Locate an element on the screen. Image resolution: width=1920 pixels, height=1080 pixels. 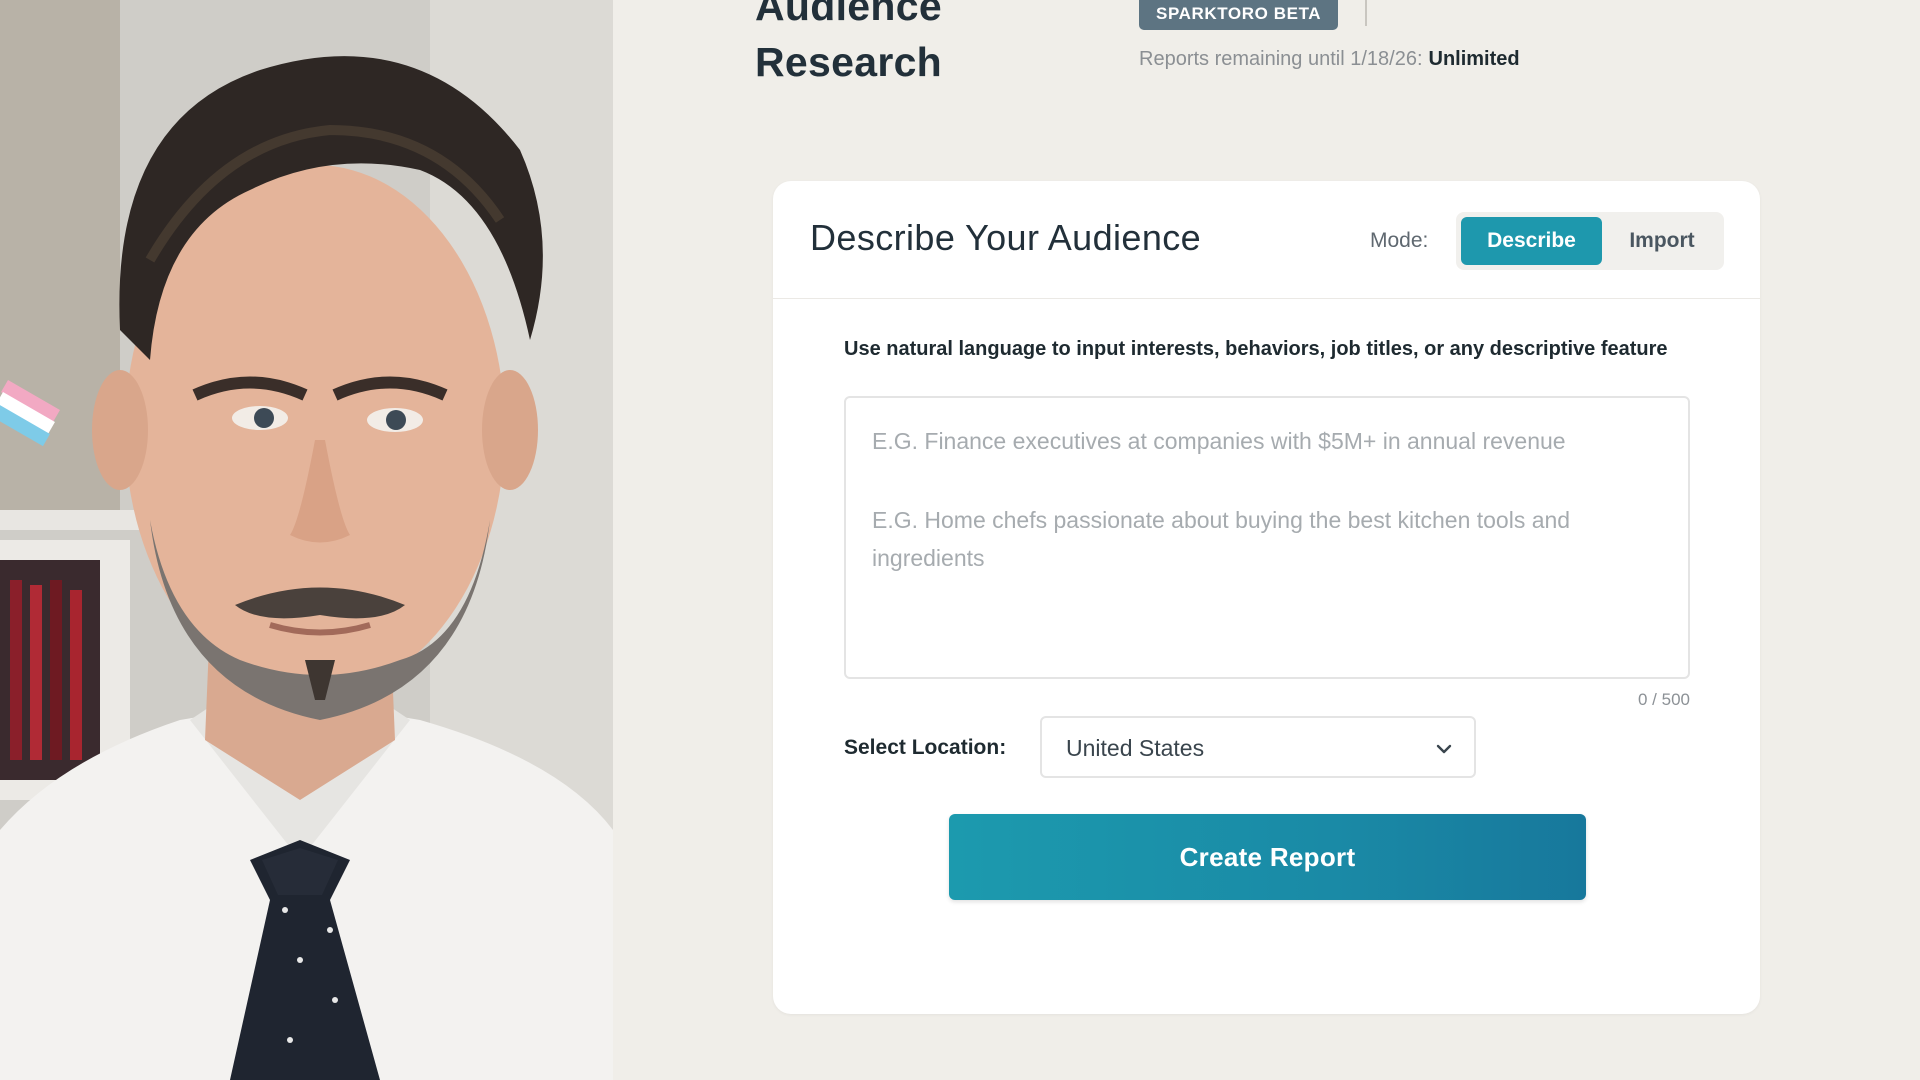
page-title: Audience Research is located at coordinates (848, 45).